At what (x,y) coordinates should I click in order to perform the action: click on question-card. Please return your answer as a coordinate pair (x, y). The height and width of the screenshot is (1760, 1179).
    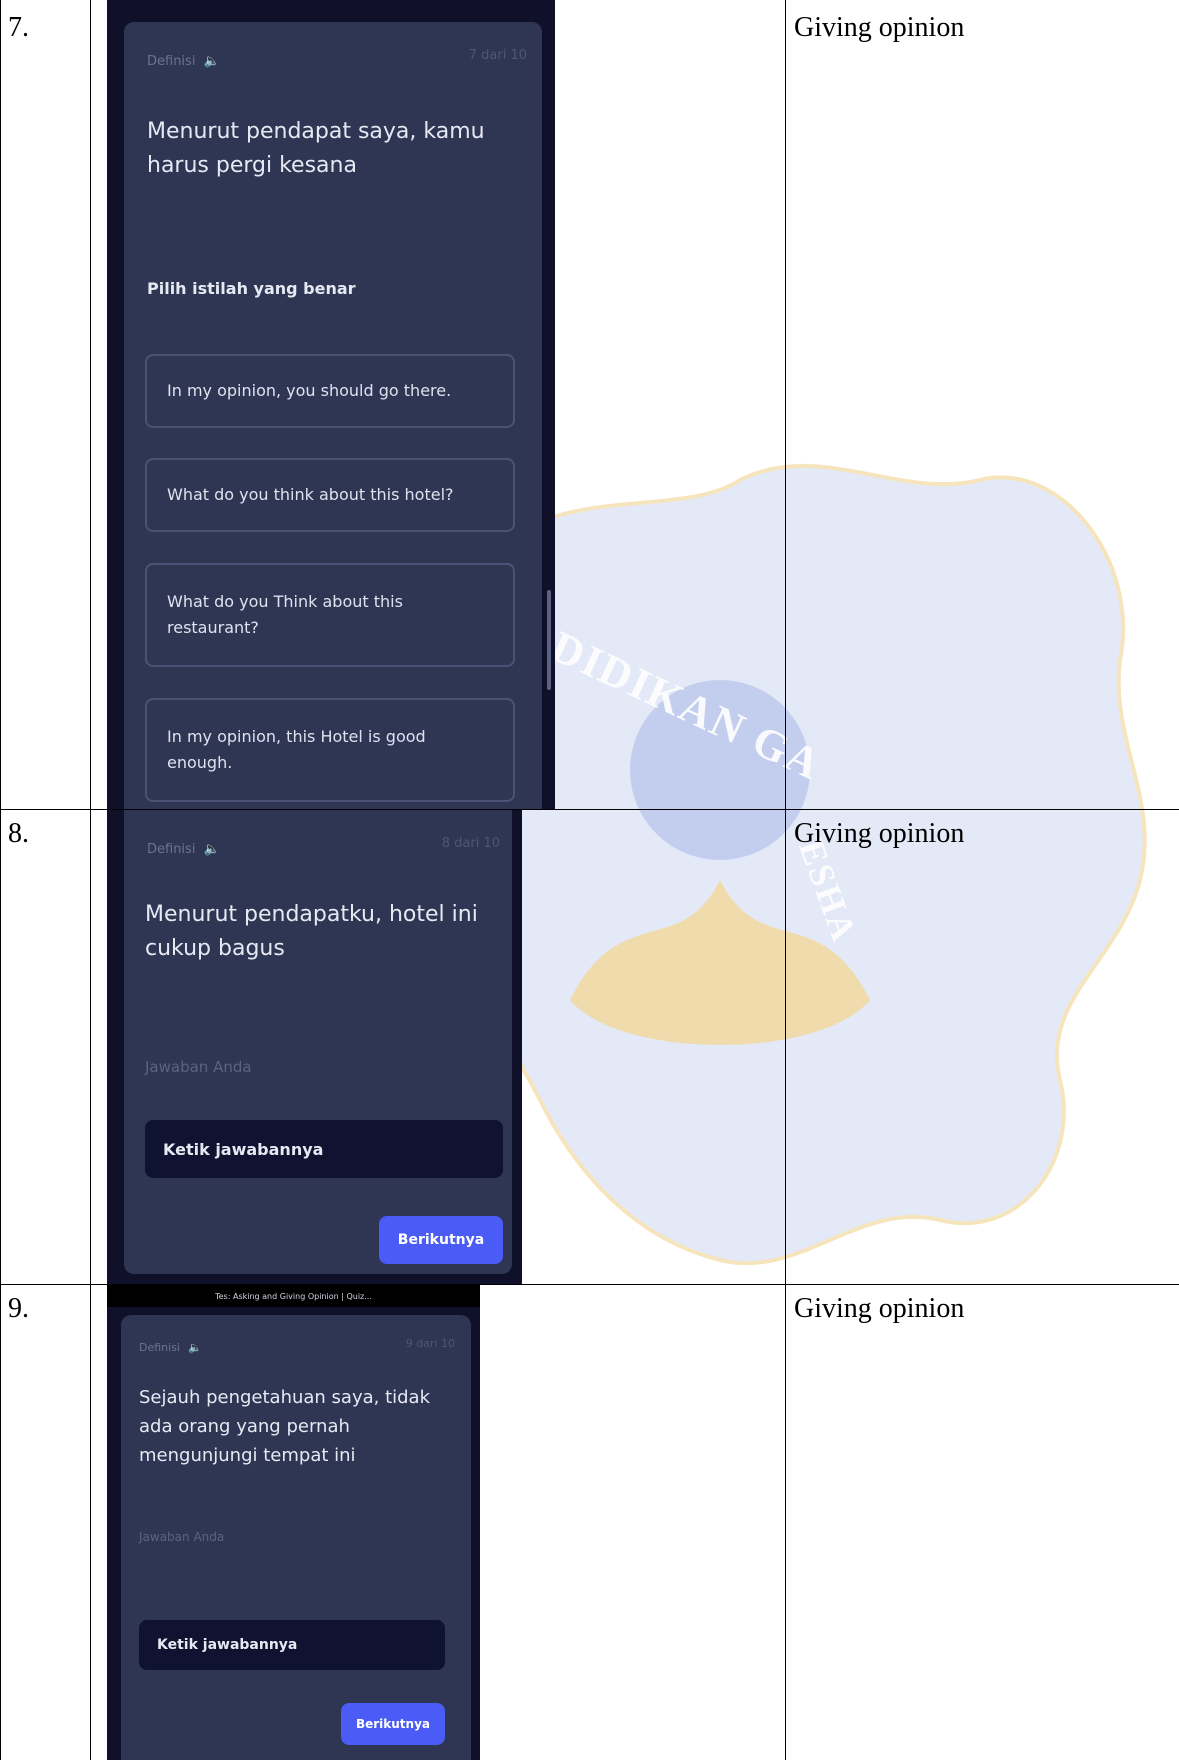
    Looking at the image, I should click on (318, 1042).